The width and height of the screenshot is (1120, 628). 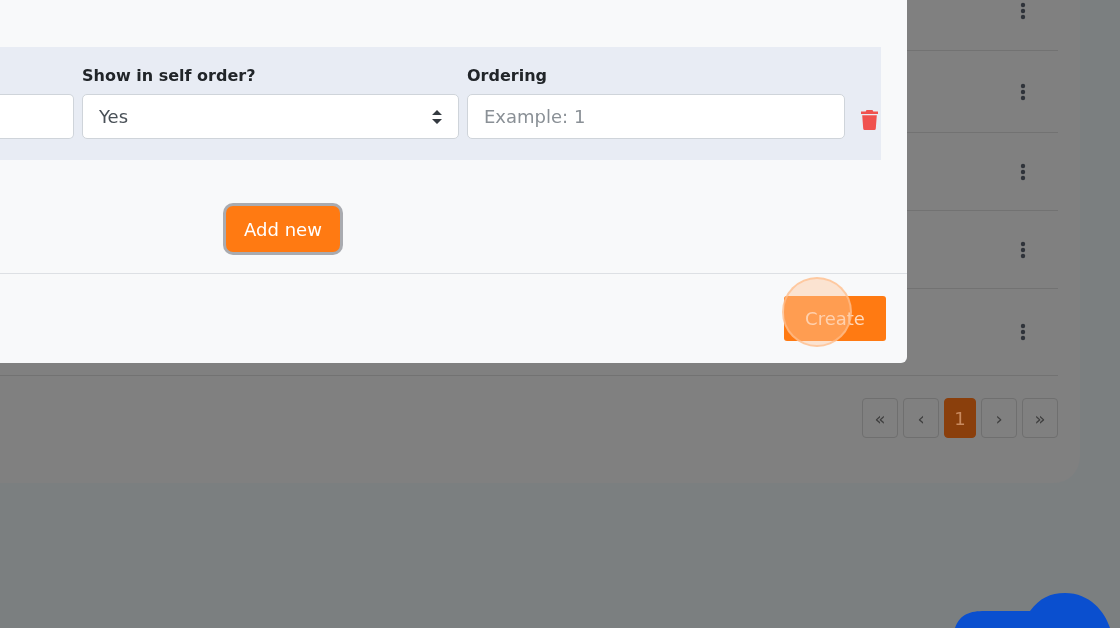 What do you see at coordinates (656, 116) in the screenshot?
I see `input-field: Example: 1` at bounding box center [656, 116].